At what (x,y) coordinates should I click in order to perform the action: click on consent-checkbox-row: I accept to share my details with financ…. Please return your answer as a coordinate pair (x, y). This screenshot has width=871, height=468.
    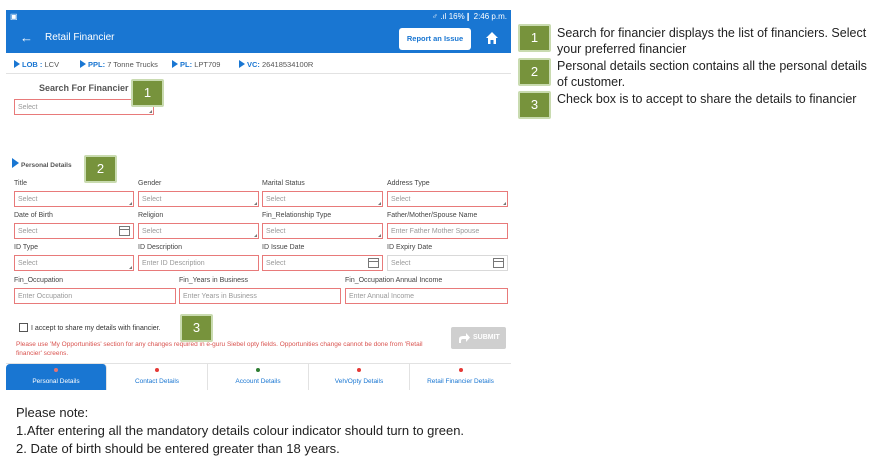
    Looking at the image, I should click on (90, 327).